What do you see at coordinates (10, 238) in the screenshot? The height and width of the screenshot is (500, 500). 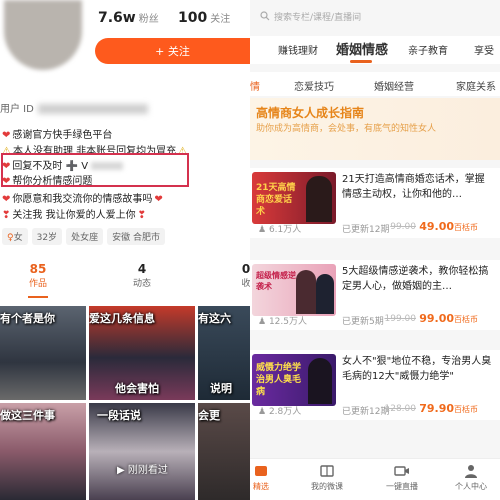 I see `female-icon: ♀` at bounding box center [10, 238].